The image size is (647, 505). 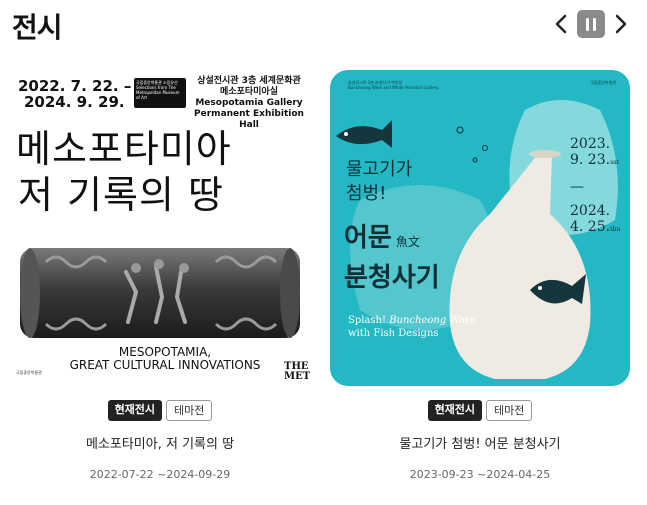 I want to click on poster-title-main: 어문 魚文 분청사기, so click(x=392, y=258).